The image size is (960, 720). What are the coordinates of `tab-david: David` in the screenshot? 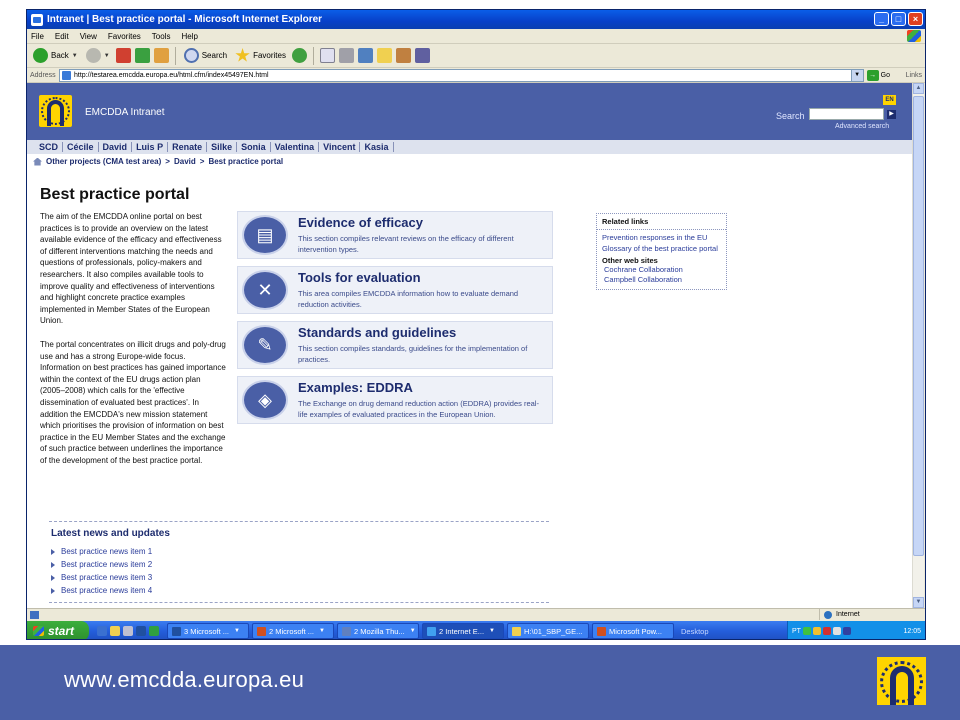 It's located at (116, 147).